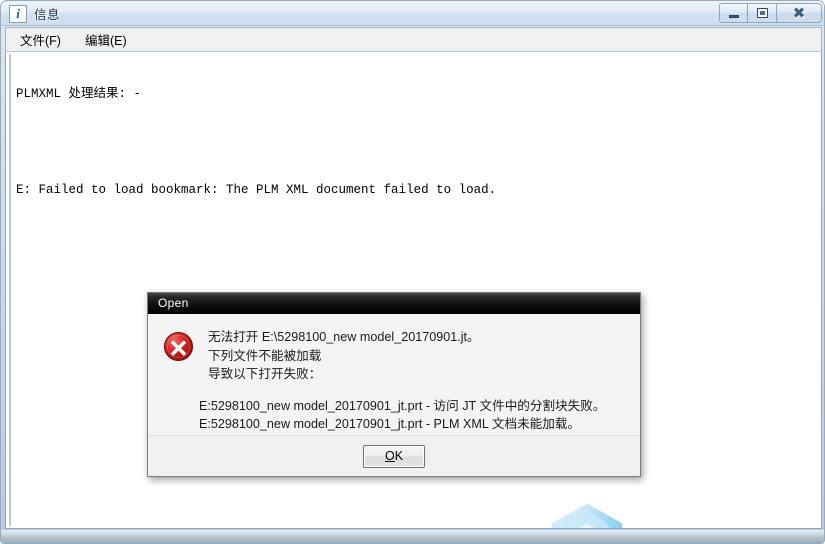  What do you see at coordinates (412, 536) in the screenshot?
I see `window-bottom-frame` at bounding box center [412, 536].